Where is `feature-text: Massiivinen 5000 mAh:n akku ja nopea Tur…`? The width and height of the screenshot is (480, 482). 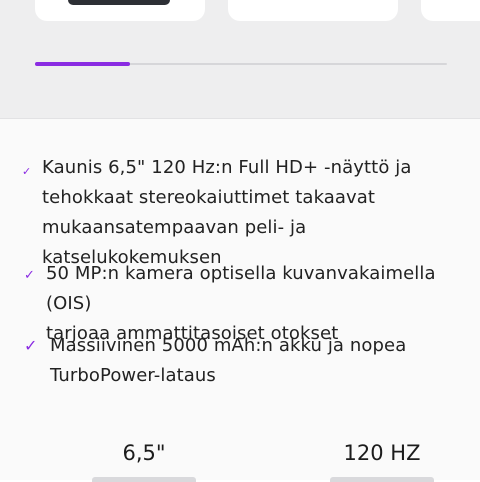 feature-text: Massiivinen 5000 mAh:n akku ja nopea Tur… is located at coordinates (228, 360).